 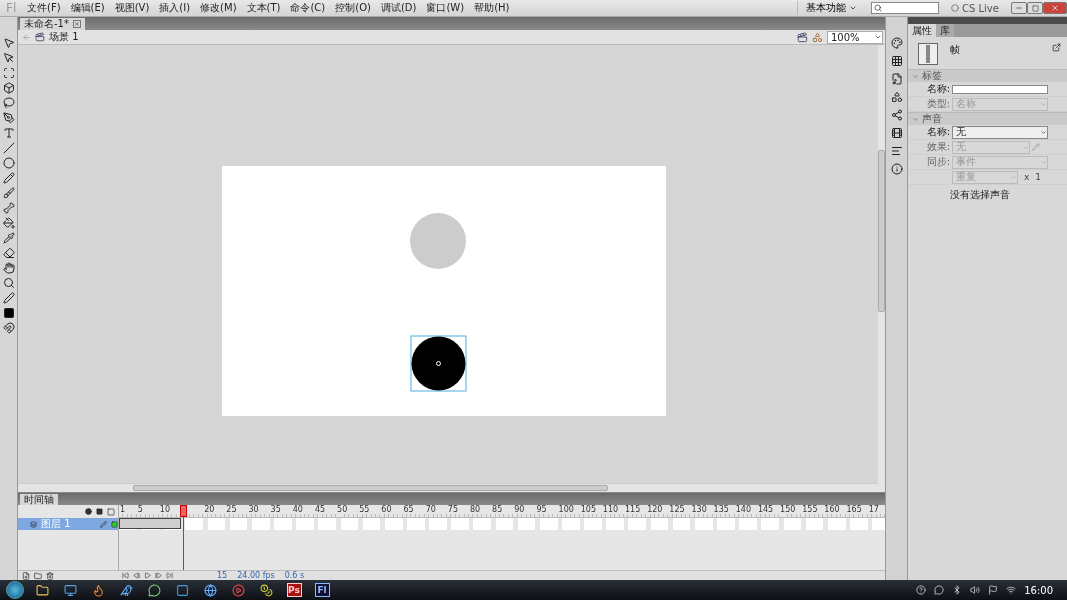 What do you see at coordinates (125, 575) in the screenshot?
I see `first-frame-icon` at bounding box center [125, 575].